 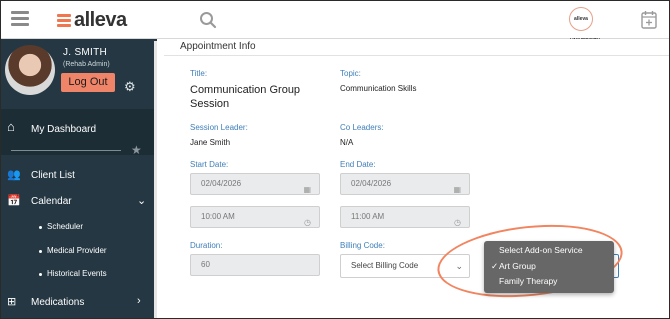 I want to click on sidebar-item-label: My Dashboard, so click(x=64, y=129).